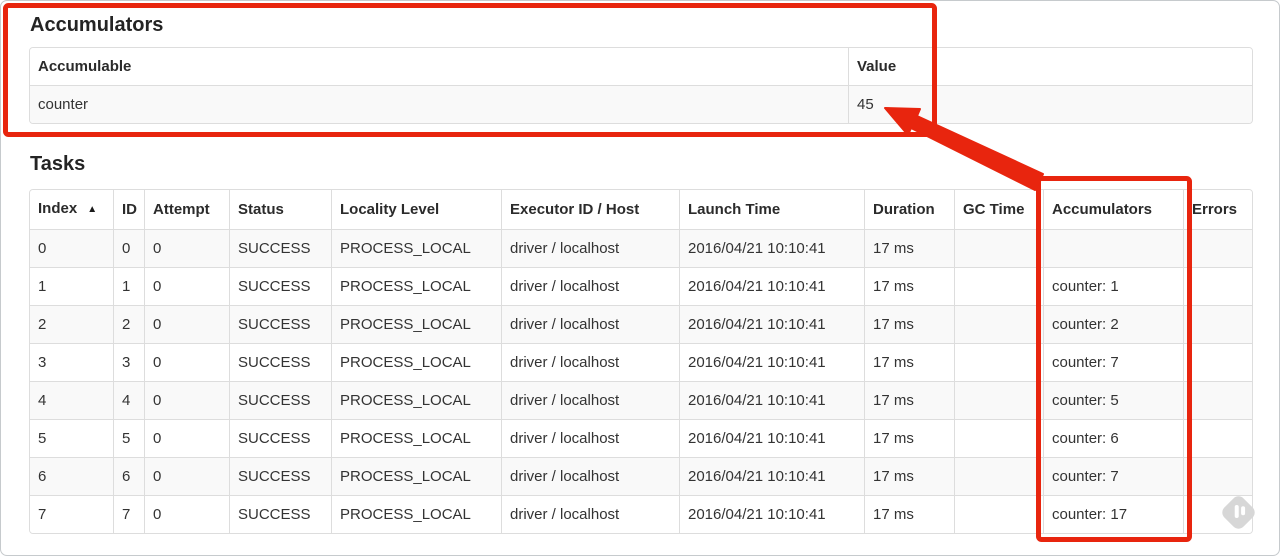 Image resolution: width=1280 pixels, height=556 pixels. Describe the element at coordinates (71, 209) in the screenshot. I see `column-header-index: Index ▲` at that location.